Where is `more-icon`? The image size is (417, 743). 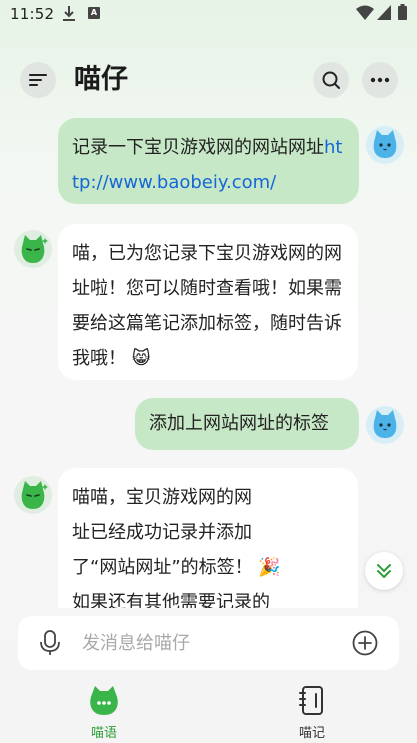
more-icon is located at coordinates (380, 80).